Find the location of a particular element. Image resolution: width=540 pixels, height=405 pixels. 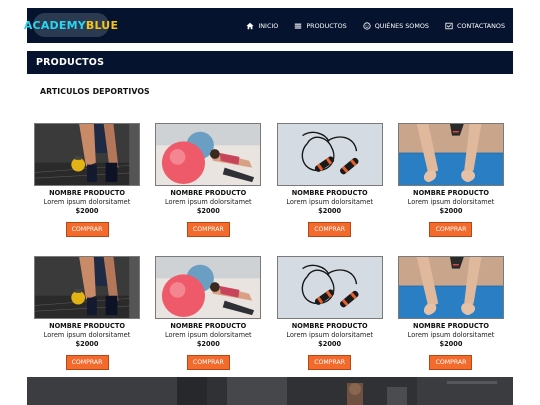

category-subtitle: ARTICULOS DEPORTIVOS is located at coordinates (95, 91).